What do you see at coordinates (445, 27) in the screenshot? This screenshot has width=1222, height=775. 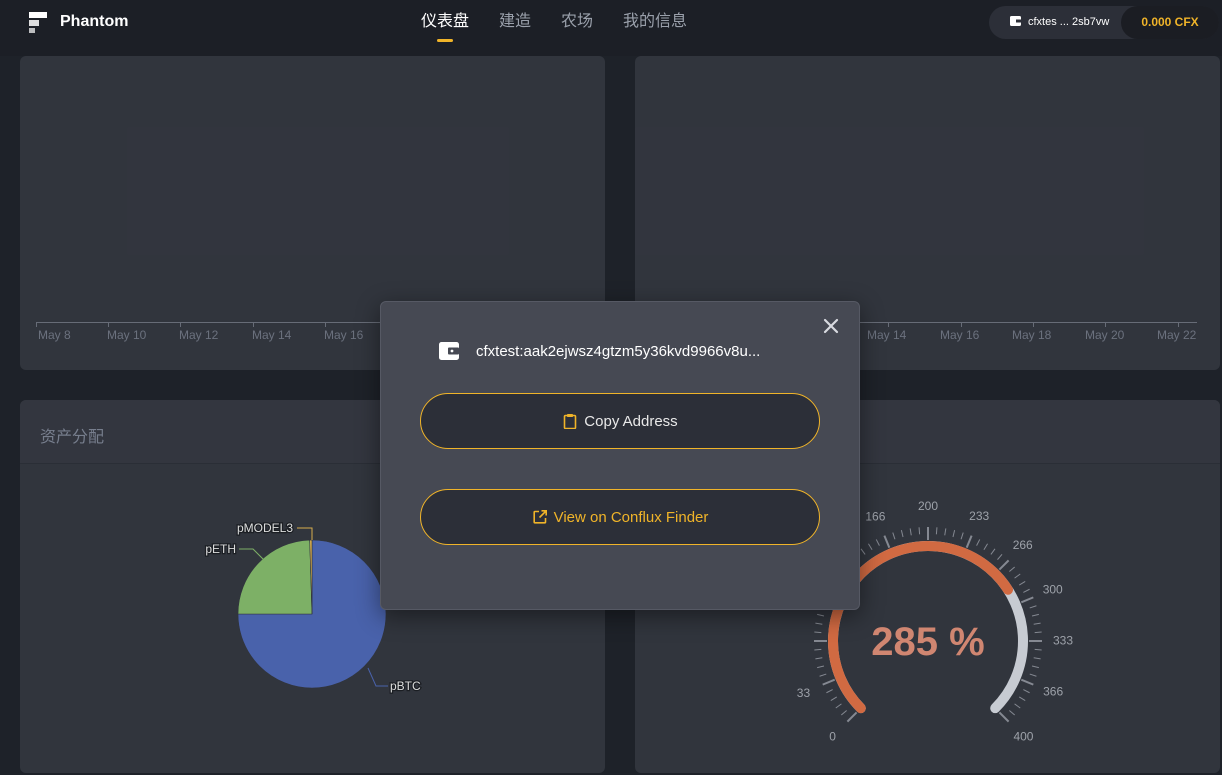 I see `nav-dashboard: 仪表盘` at bounding box center [445, 27].